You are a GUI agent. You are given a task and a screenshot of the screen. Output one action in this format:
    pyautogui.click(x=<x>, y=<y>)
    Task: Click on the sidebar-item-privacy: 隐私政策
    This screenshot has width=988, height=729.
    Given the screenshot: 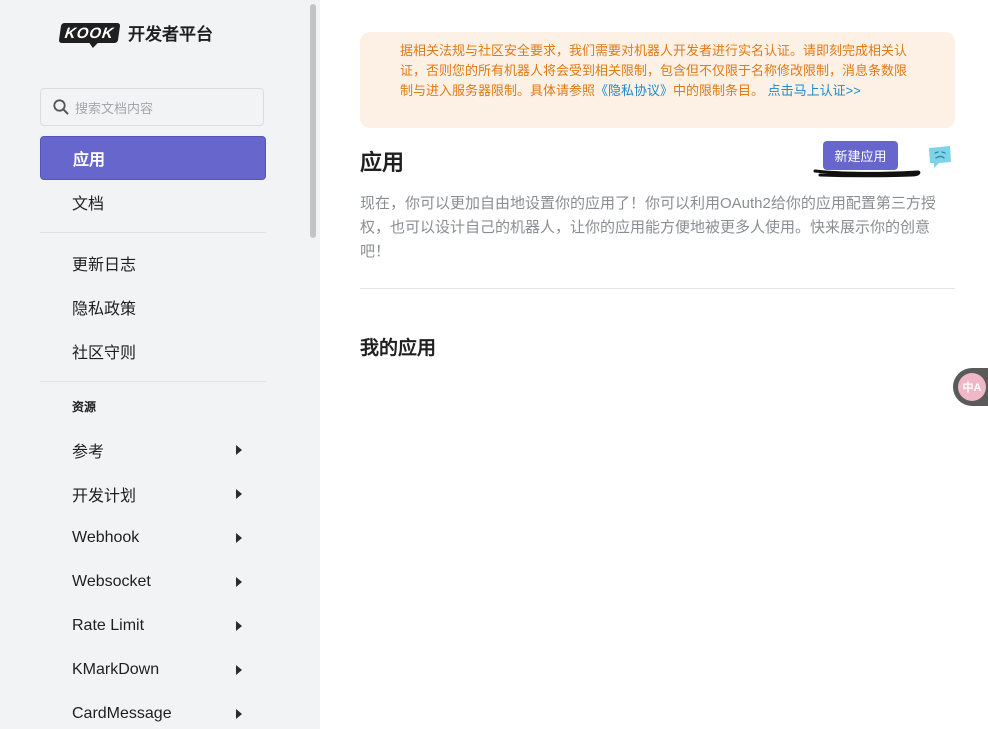 What is the action you would take?
    pyautogui.click(x=153, y=307)
    